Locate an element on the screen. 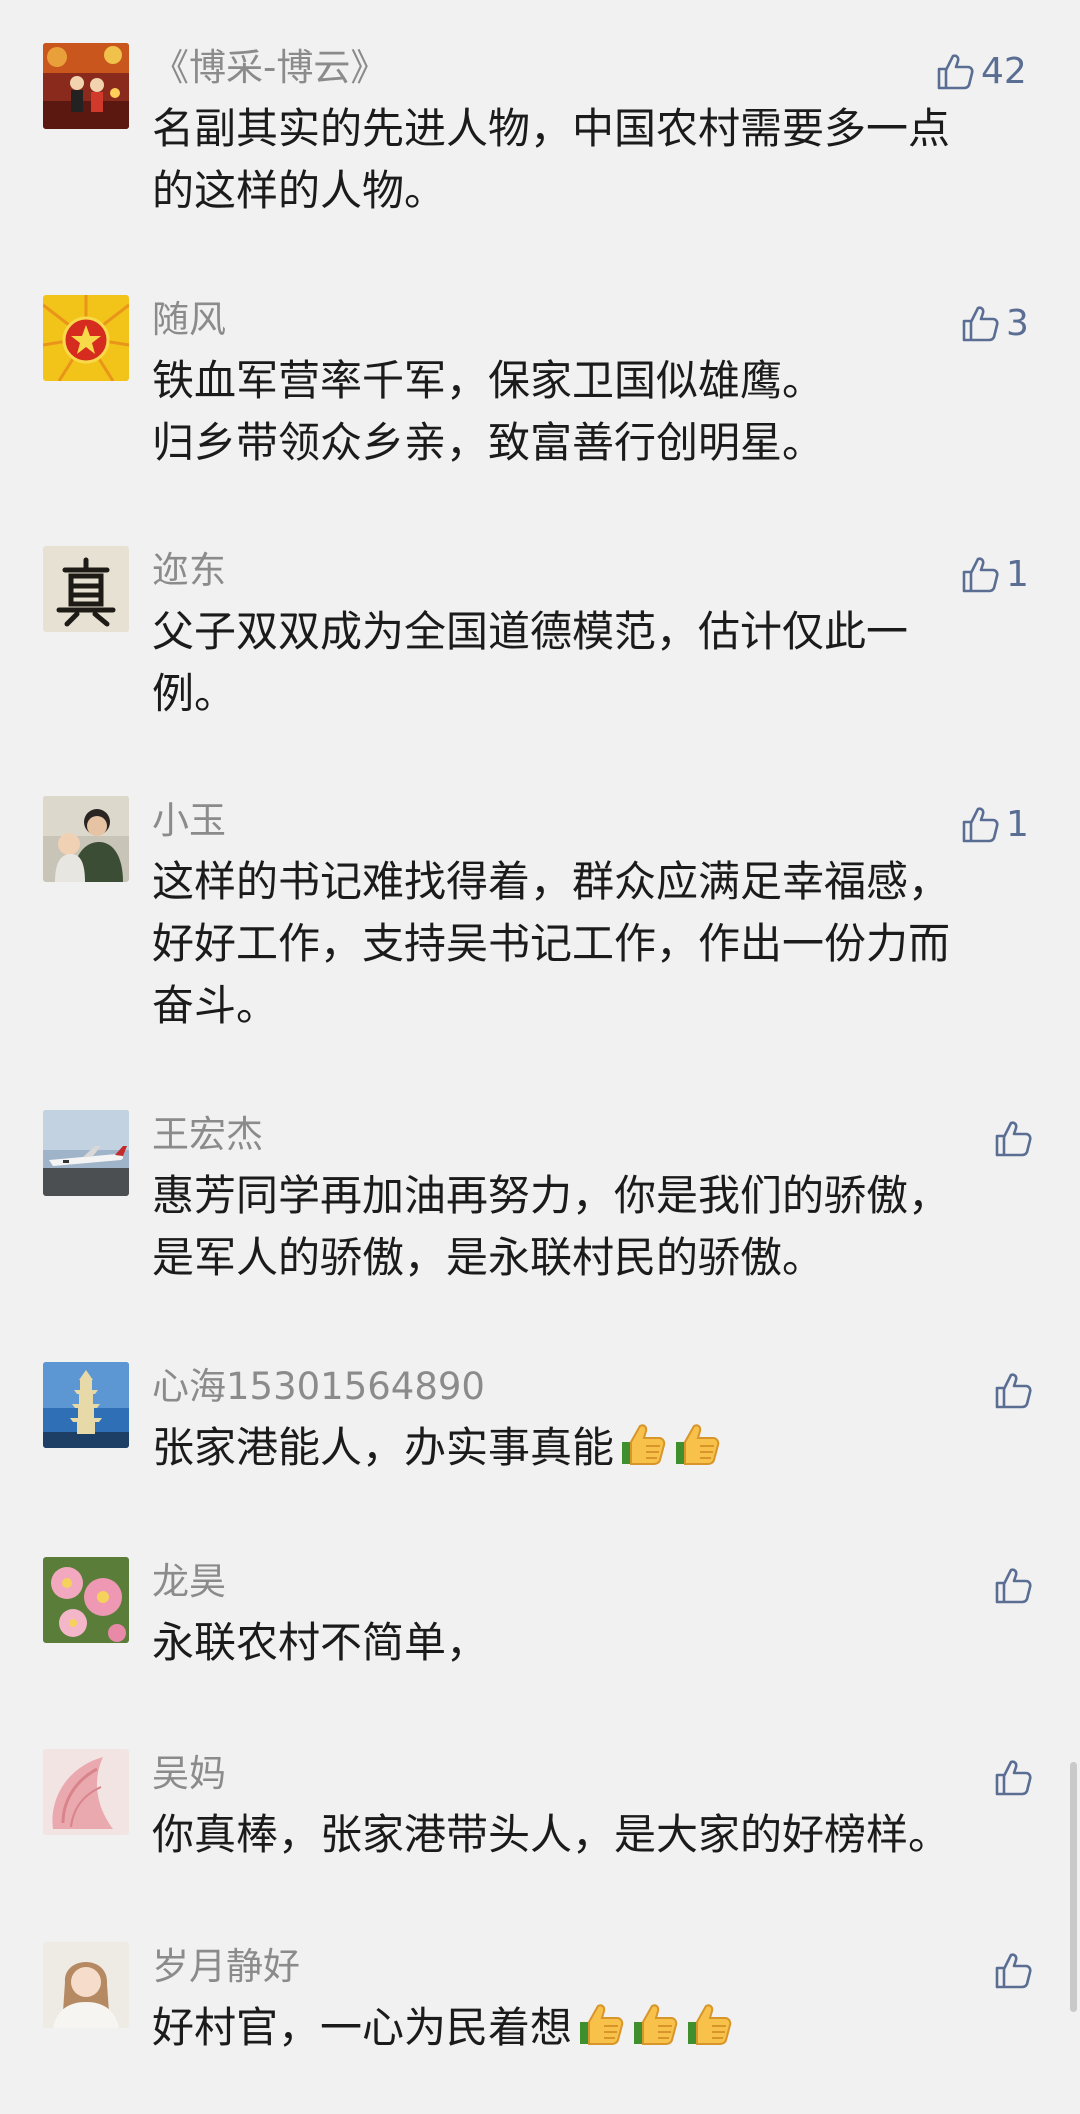 The width and height of the screenshot is (1080, 2114). airplane-photo-icon is located at coordinates (86, 1153).